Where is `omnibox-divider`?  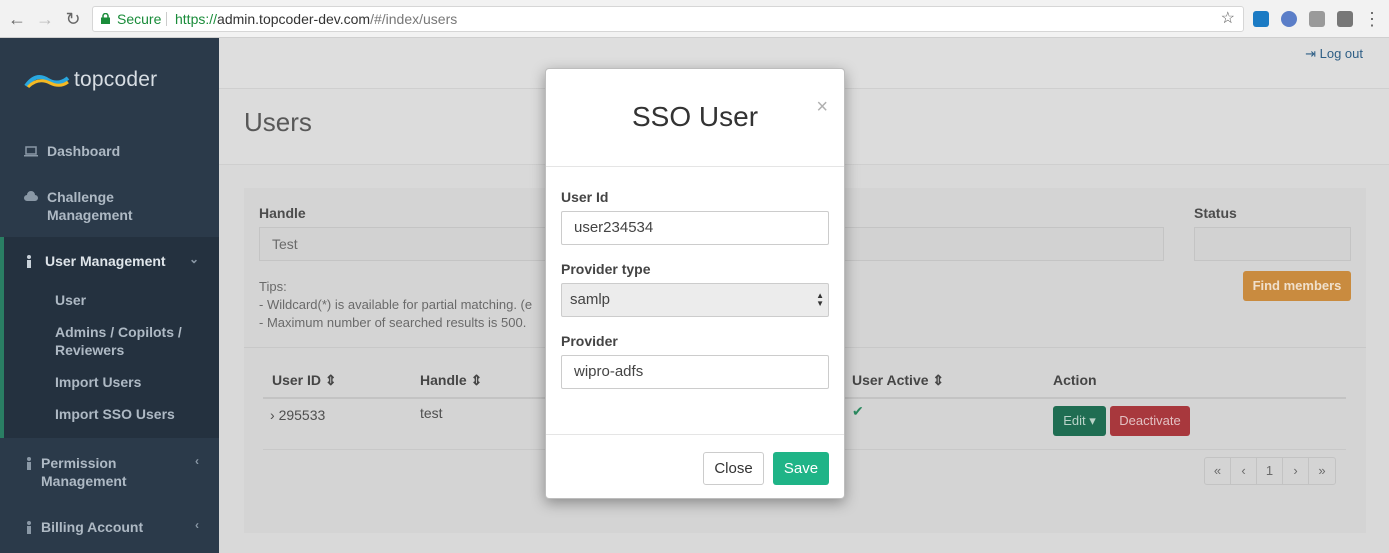 omnibox-divider is located at coordinates (166, 19).